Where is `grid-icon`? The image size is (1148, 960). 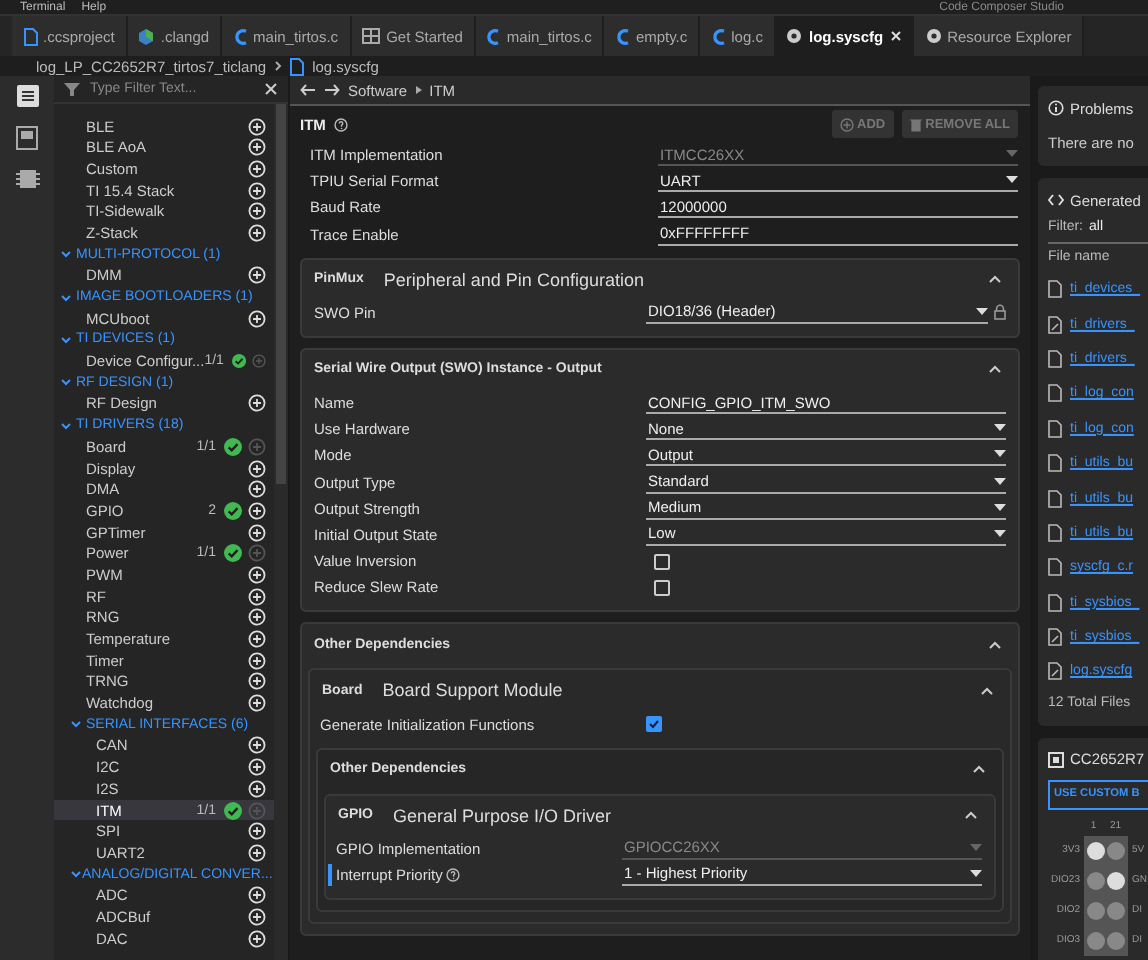
grid-icon is located at coordinates (371, 36).